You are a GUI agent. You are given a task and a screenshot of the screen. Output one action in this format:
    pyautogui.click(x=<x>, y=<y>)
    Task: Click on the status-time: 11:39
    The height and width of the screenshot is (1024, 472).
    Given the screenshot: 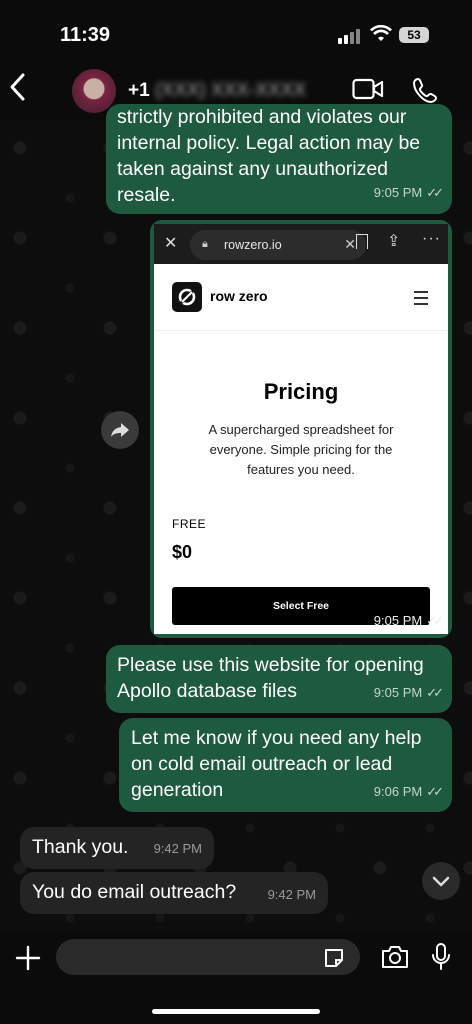 What is the action you would take?
    pyautogui.click(x=85, y=35)
    